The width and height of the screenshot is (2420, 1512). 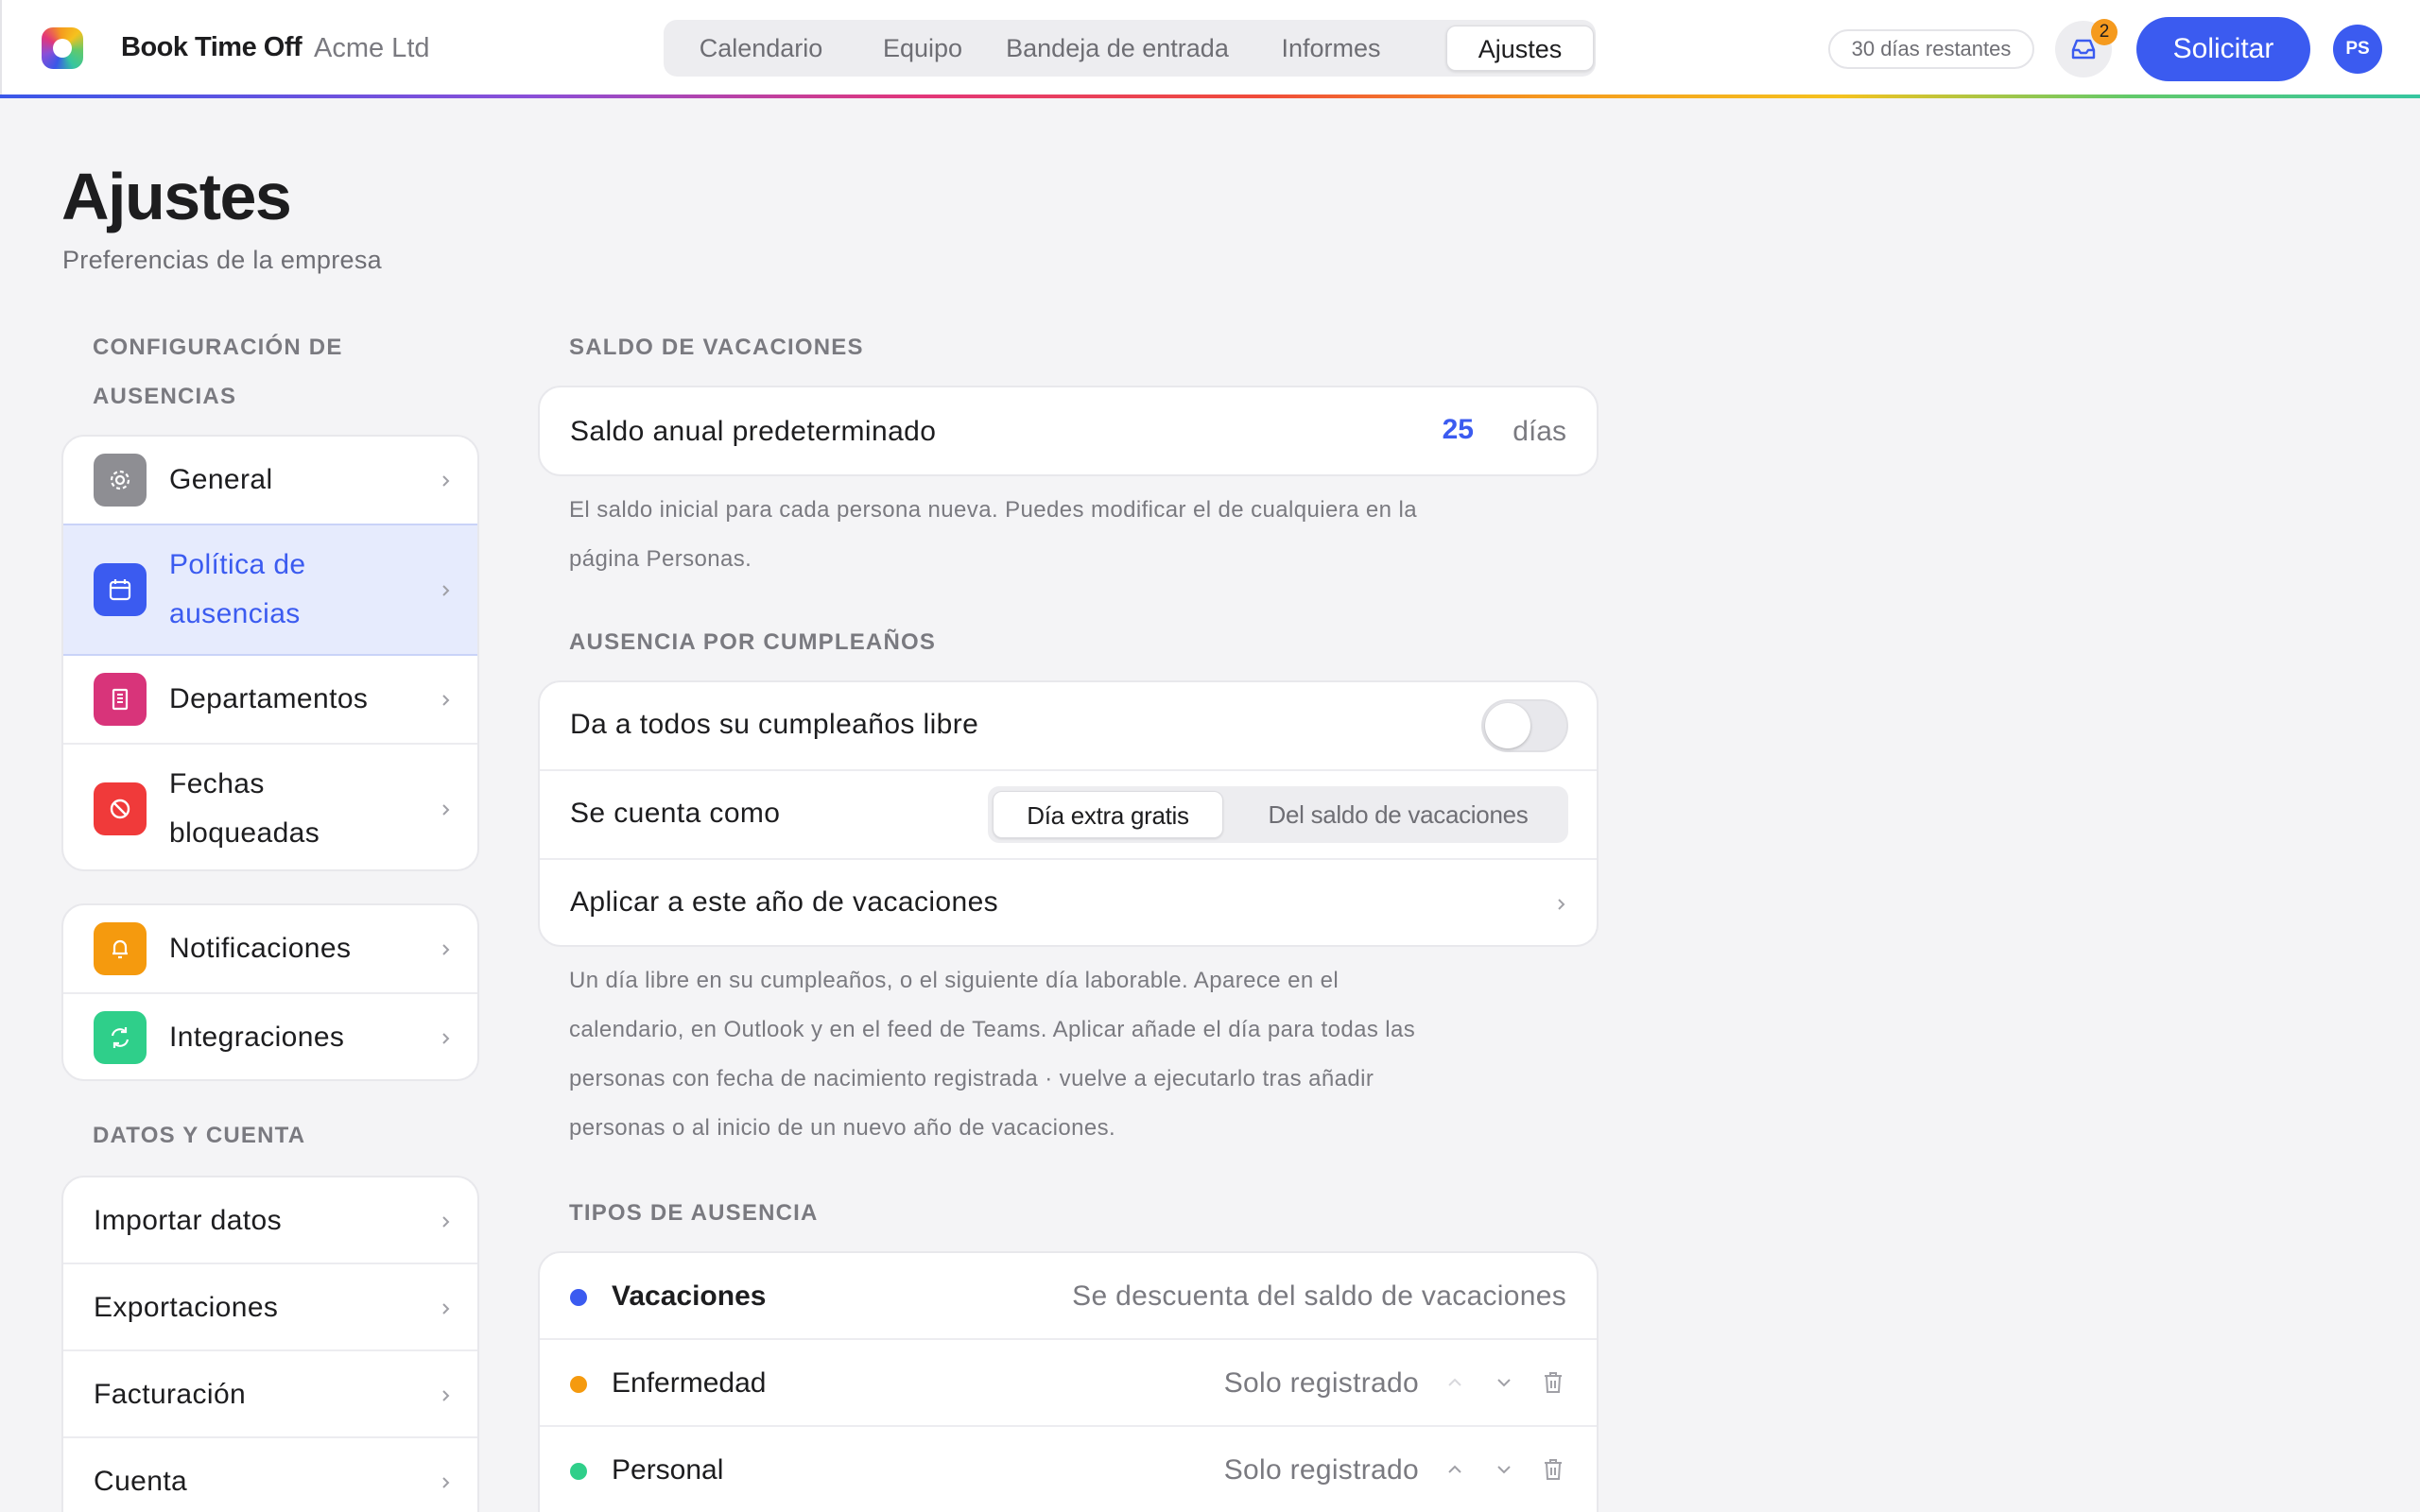 I want to click on counts-as-segmented-control: Día extra gratis Del saldo de vacaciones, so click(x=1278, y=814).